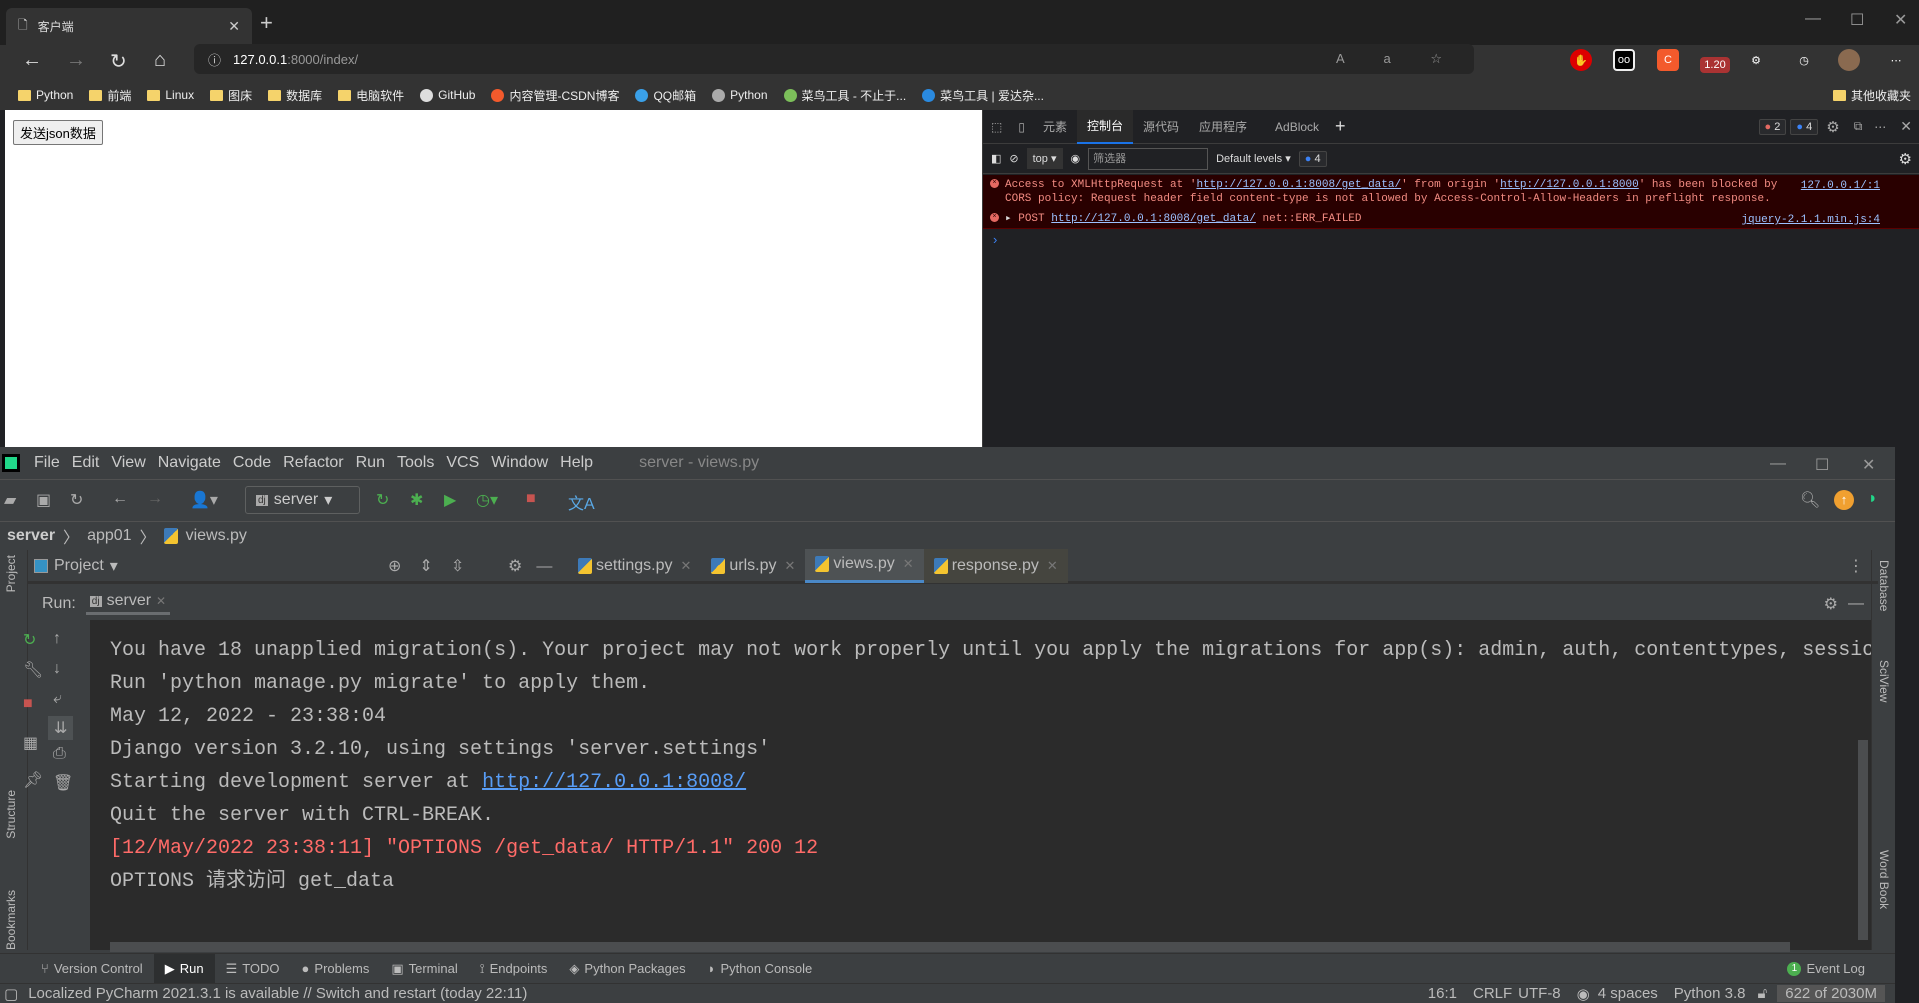 The height and width of the screenshot is (1003, 1919). I want to click on rerun-icon: ↻, so click(382, 500).